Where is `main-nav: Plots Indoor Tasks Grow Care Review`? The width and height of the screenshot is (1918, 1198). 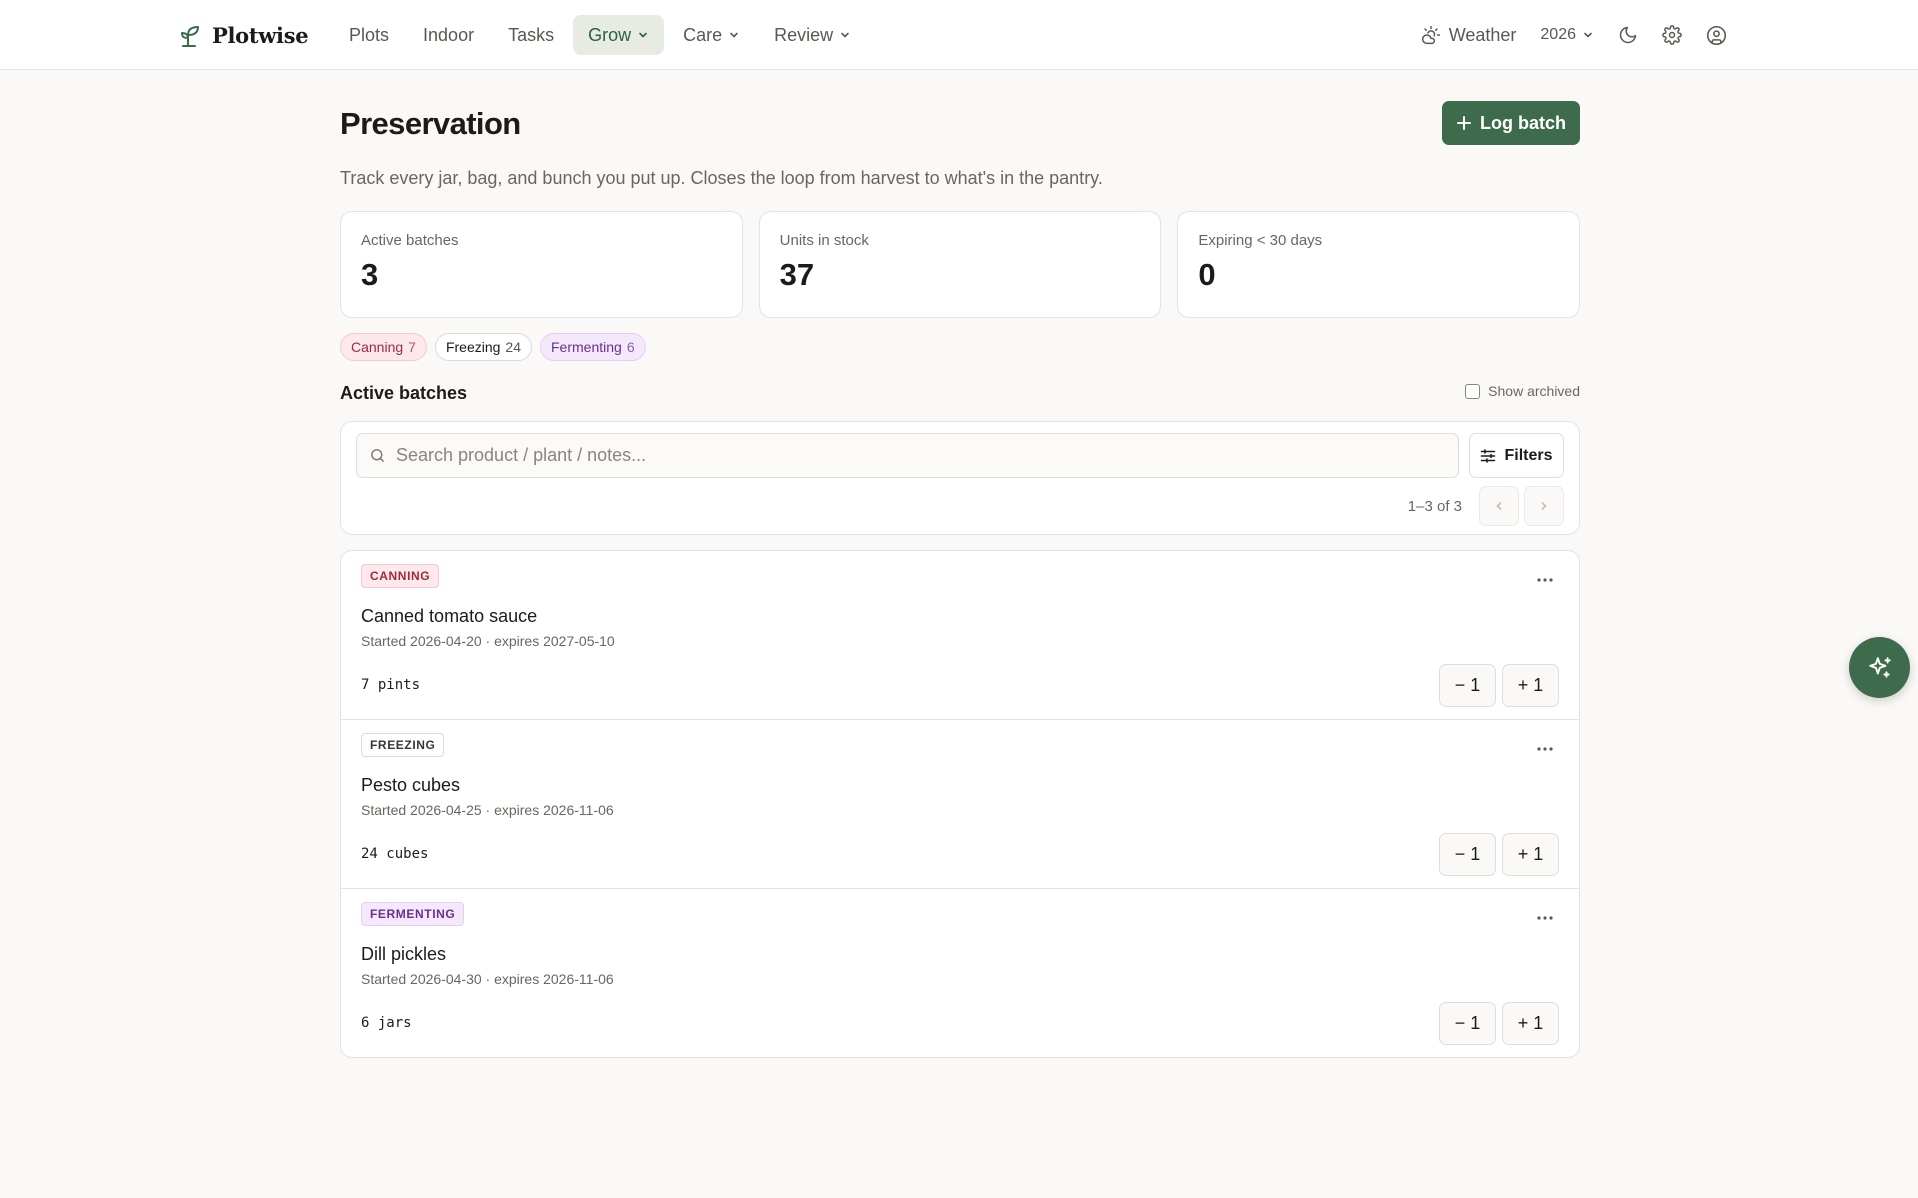
main-nav: Plots Indoor Tasks Grow Care Review is located at coordinates (600, 35).